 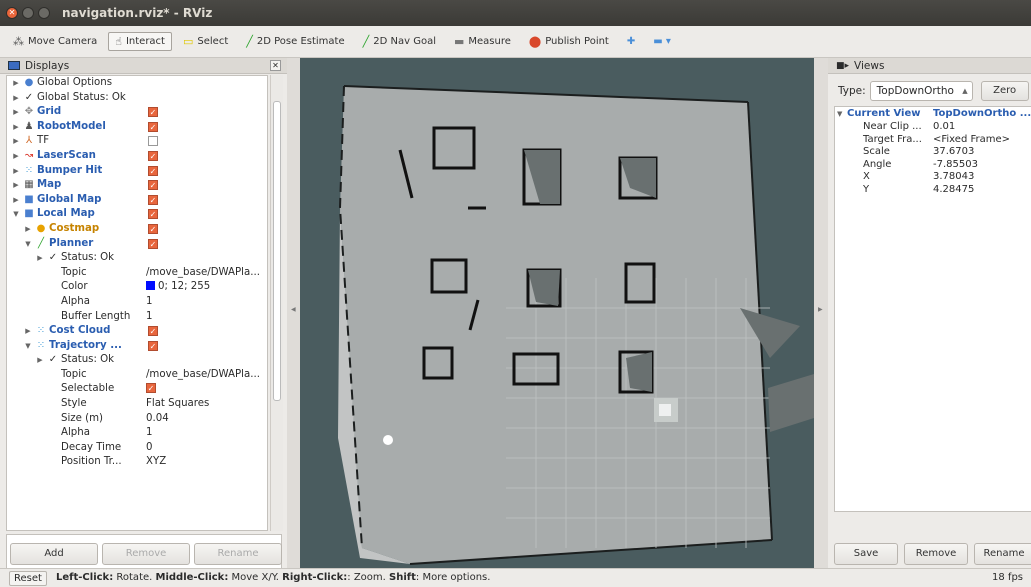 I want to click on display-row: ▼ ■ Local Map ✓, so click(x=137, y=214).